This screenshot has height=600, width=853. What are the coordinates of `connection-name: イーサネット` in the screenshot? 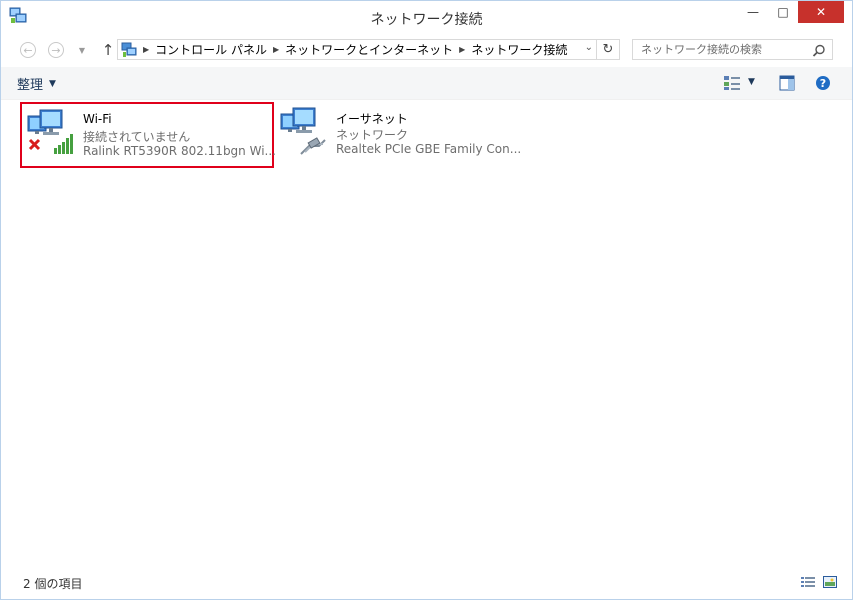 It's located at (372, 119).